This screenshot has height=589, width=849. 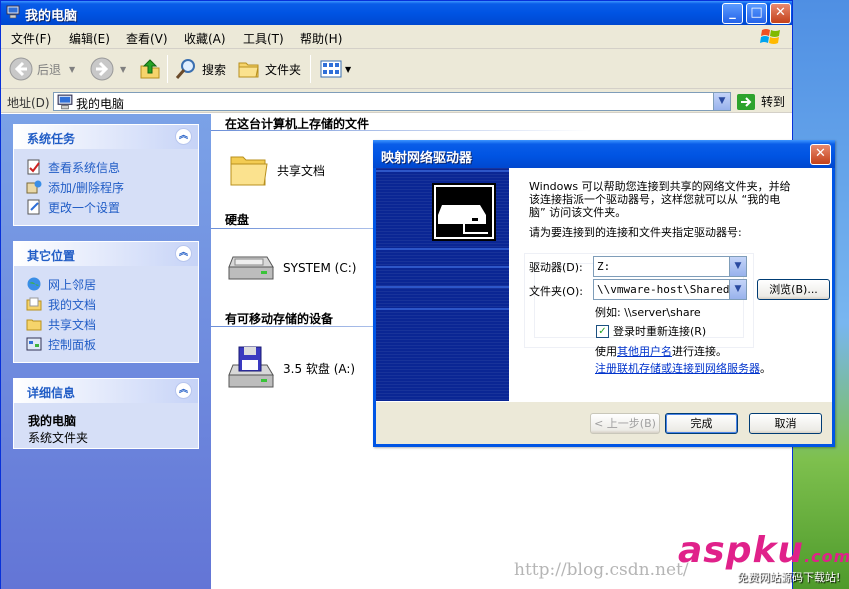 I want to click on toolbar: 后退 ▼ ▼ 搜索 文件夹 ▼, so click(x=396, y=69).